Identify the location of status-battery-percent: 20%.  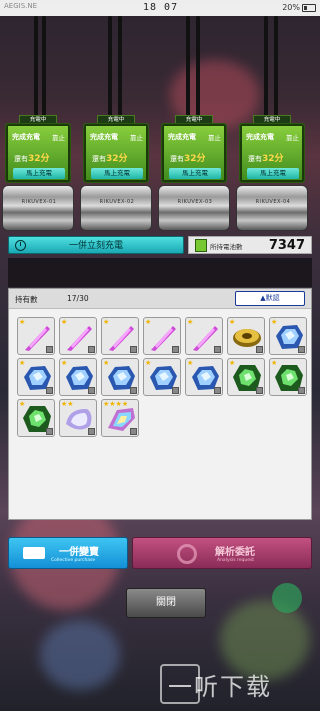
(291, 7).